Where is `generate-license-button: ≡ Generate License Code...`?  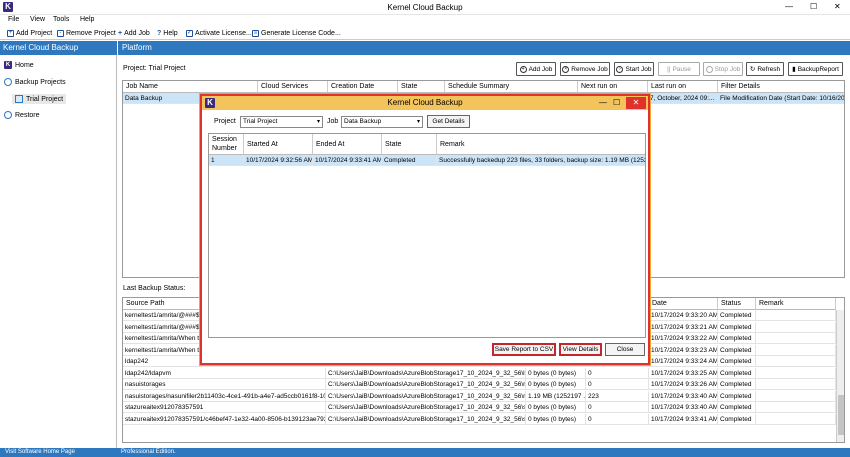 generate-license-button: ≡ Generate License Code... is located at coordinates (296, 33).